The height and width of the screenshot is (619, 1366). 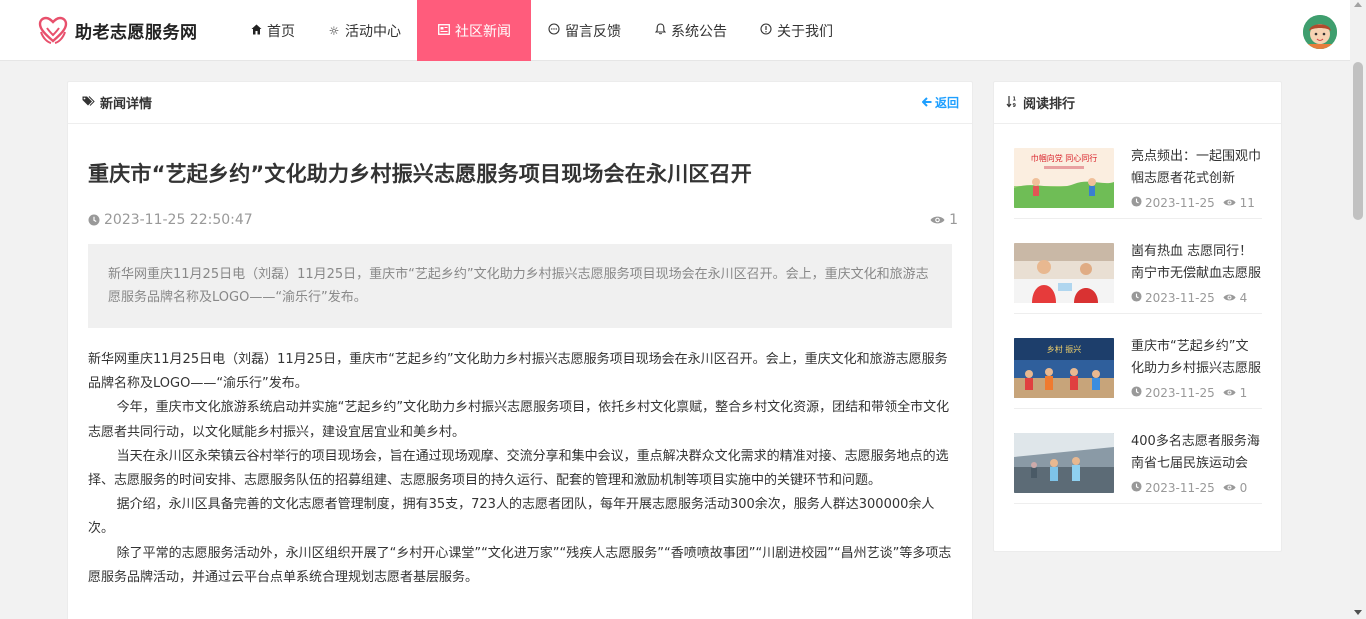 I want to click on article-date: 2023-11-25 22:50:47, so click(x=170, y=220).